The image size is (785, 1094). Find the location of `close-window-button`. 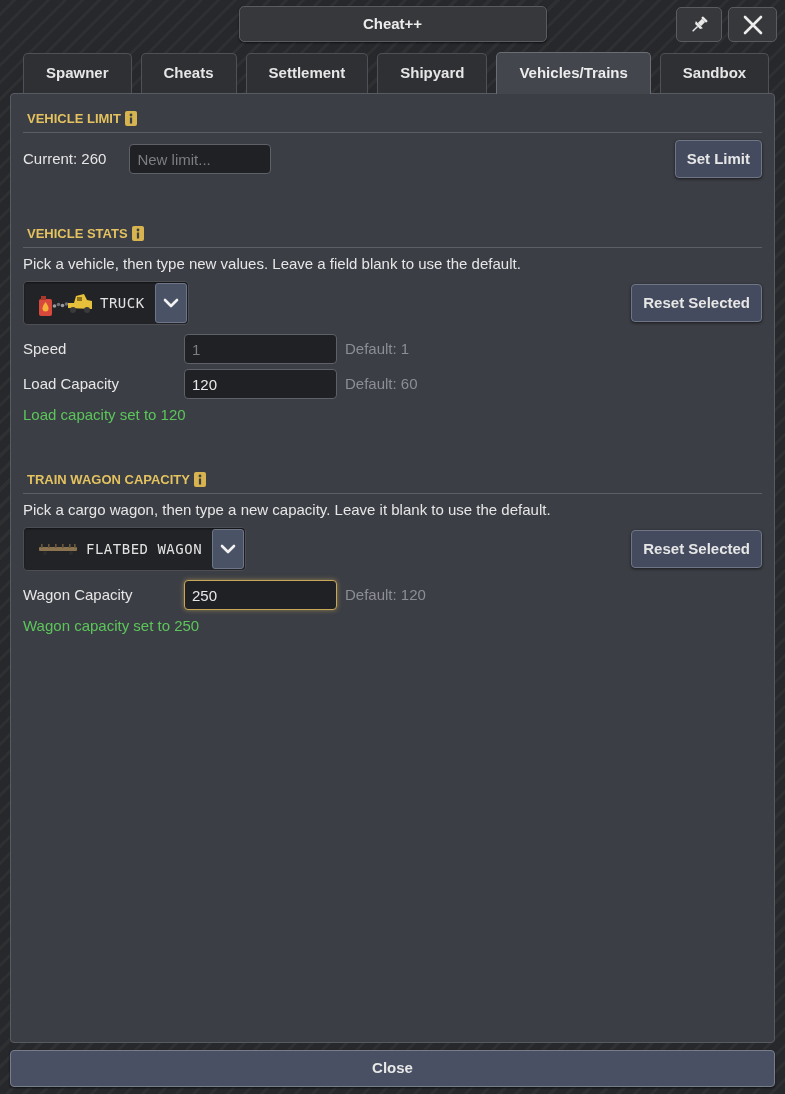

close-window-button is located at coordinates (752, 24).